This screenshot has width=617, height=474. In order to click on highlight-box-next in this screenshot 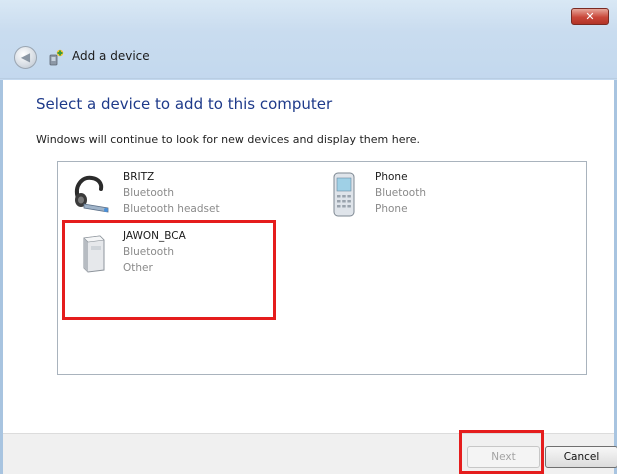, I will do `click(501, 452)`.